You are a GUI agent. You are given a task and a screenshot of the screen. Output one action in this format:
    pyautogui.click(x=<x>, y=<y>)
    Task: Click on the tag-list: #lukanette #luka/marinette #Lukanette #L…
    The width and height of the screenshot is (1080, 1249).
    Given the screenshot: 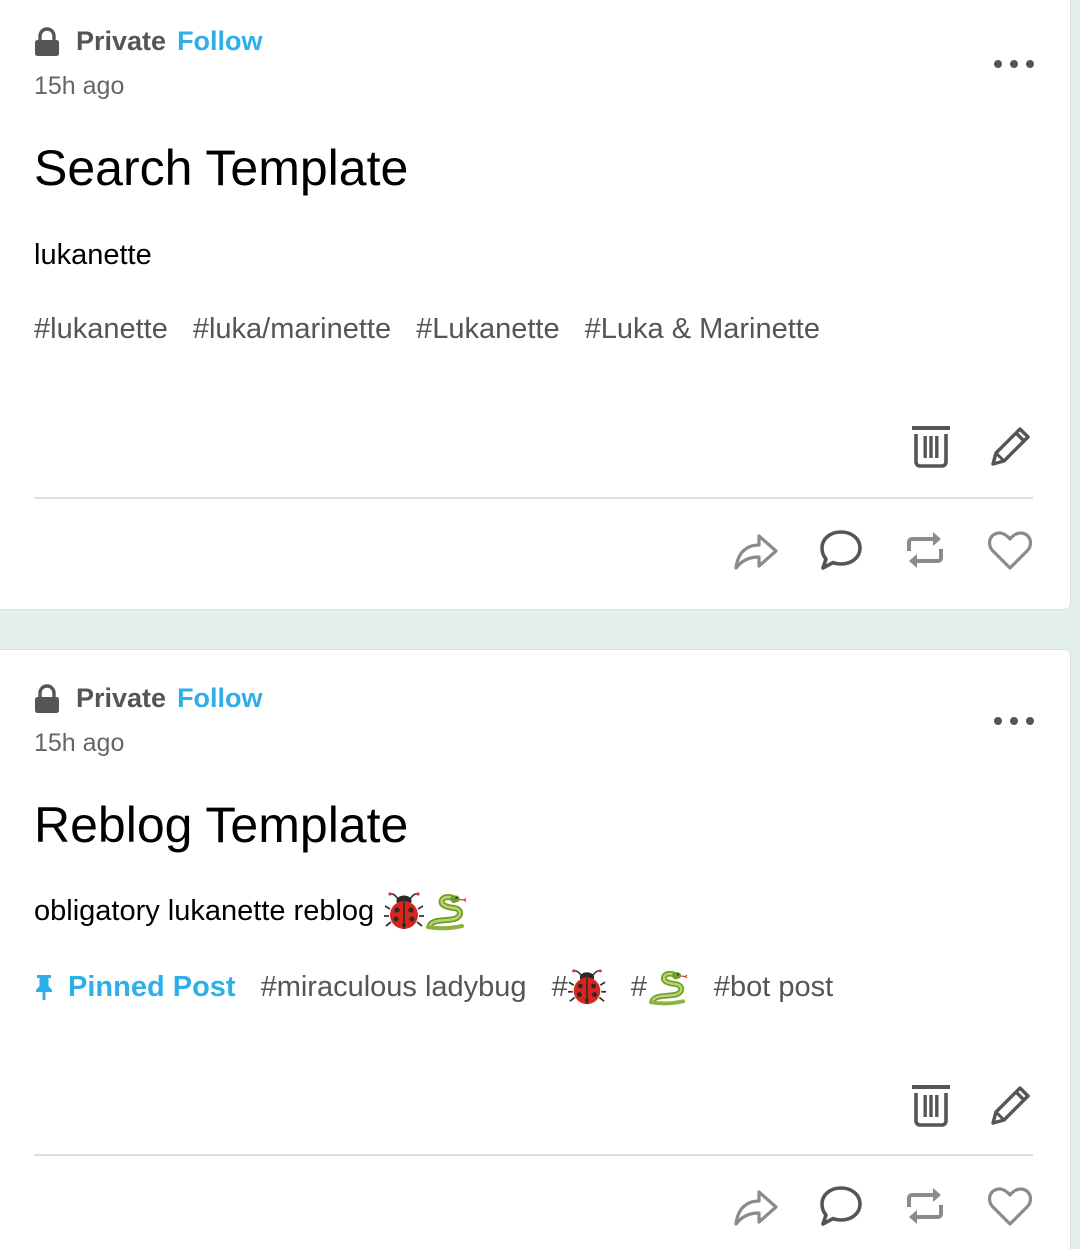 What is the action you would take?
    pyautogui.click(x=439, y=329)
    